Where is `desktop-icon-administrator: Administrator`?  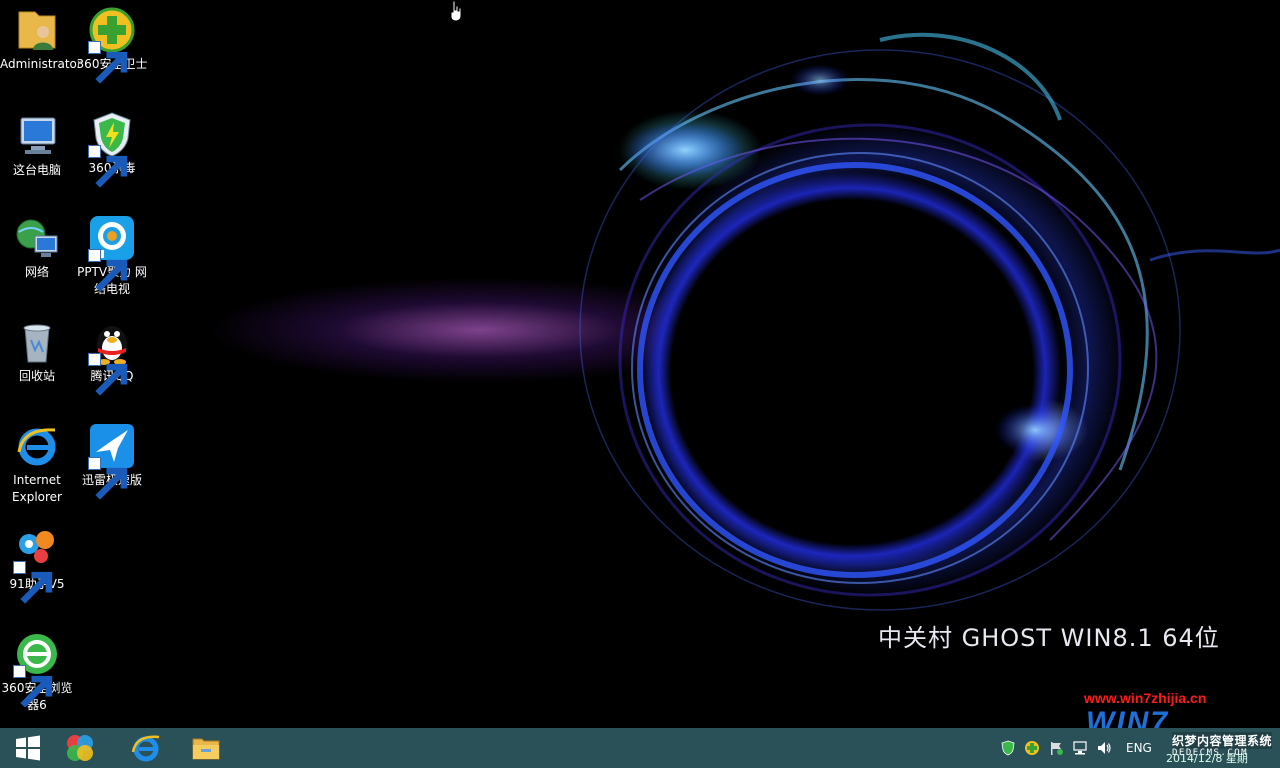
desktop-icon-administrator: Administrator is located at coordinates (41, 39).